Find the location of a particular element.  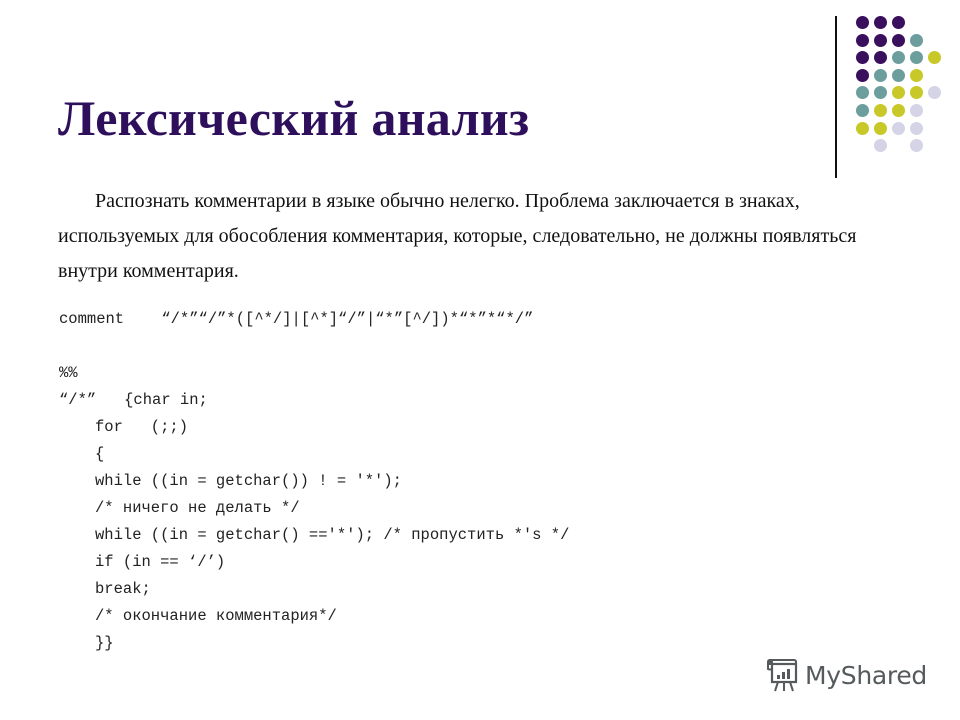

code-line: break; is located at coordinates (123, 589).